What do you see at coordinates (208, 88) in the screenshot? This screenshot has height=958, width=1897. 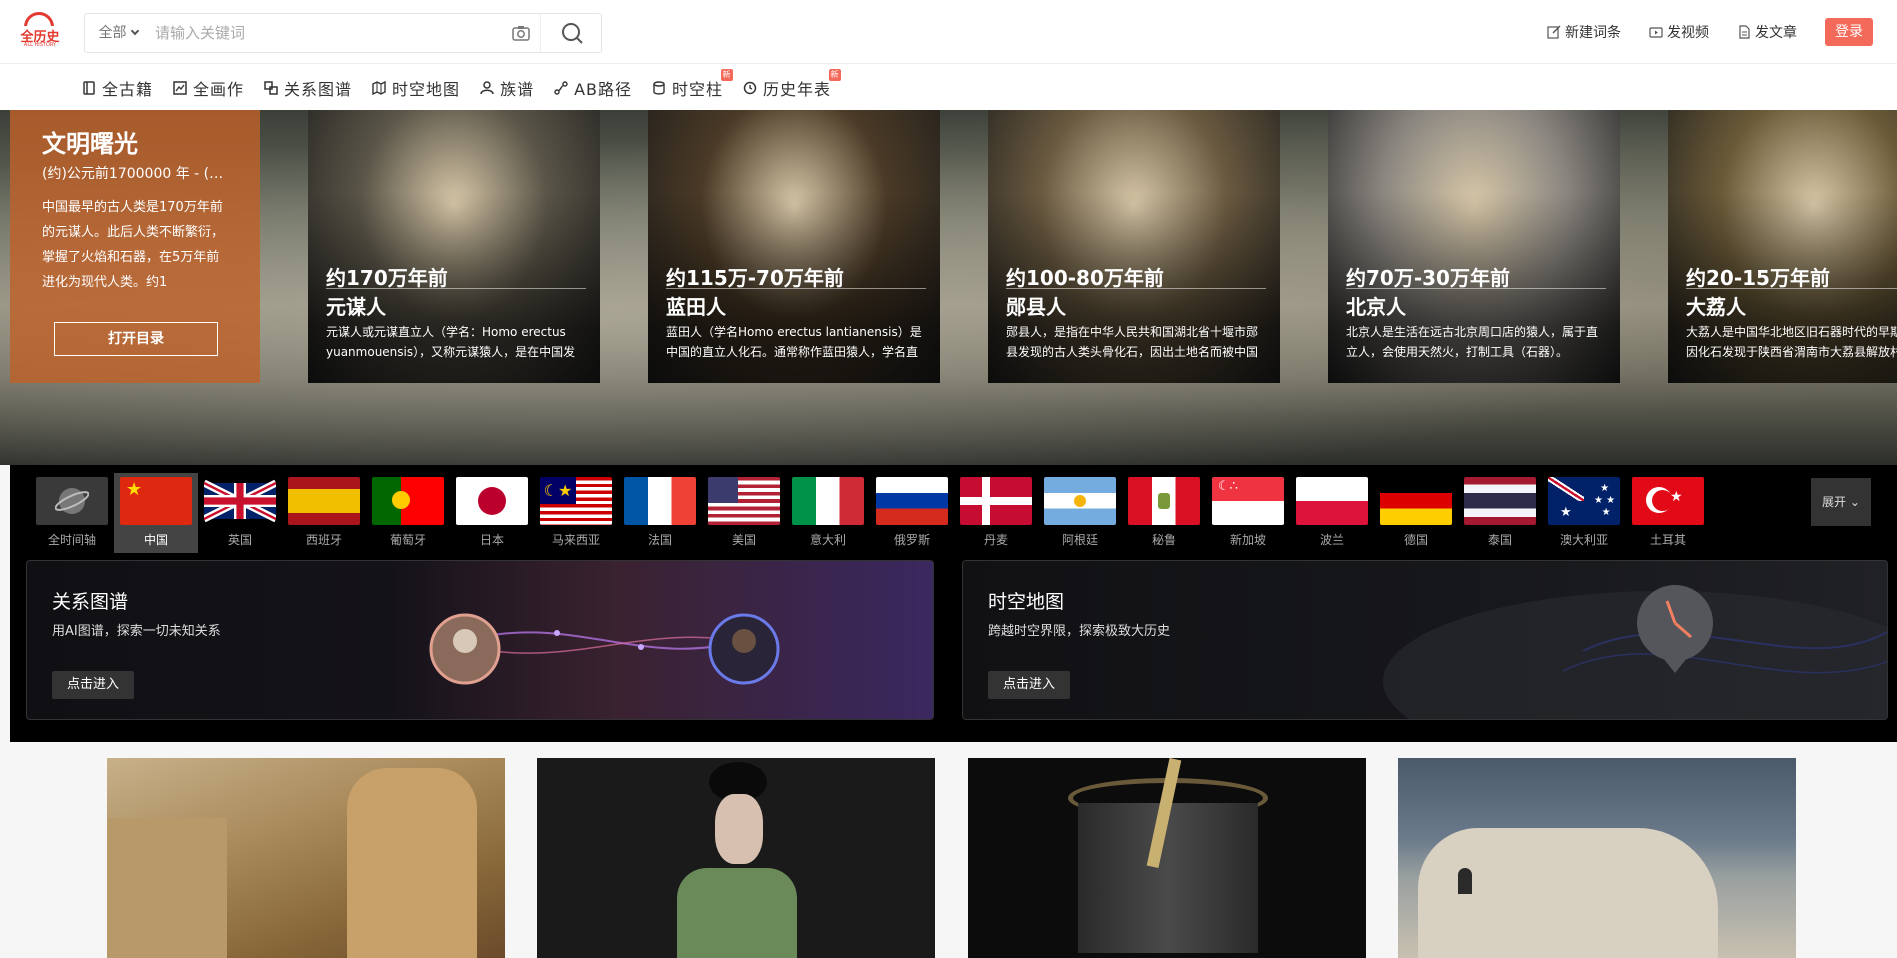 I see `nav-paintings: 全画作` at bounding box center [208, 88].